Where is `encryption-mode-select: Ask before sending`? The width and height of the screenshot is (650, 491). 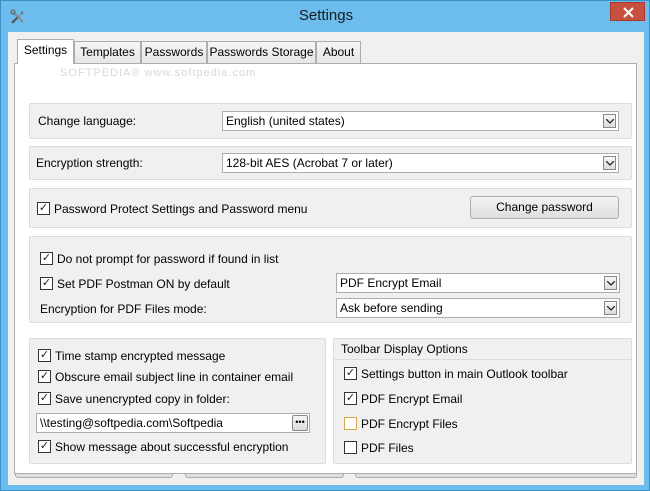 encryption-mode-select: Ask before sending is located at coordinates (478, 308).